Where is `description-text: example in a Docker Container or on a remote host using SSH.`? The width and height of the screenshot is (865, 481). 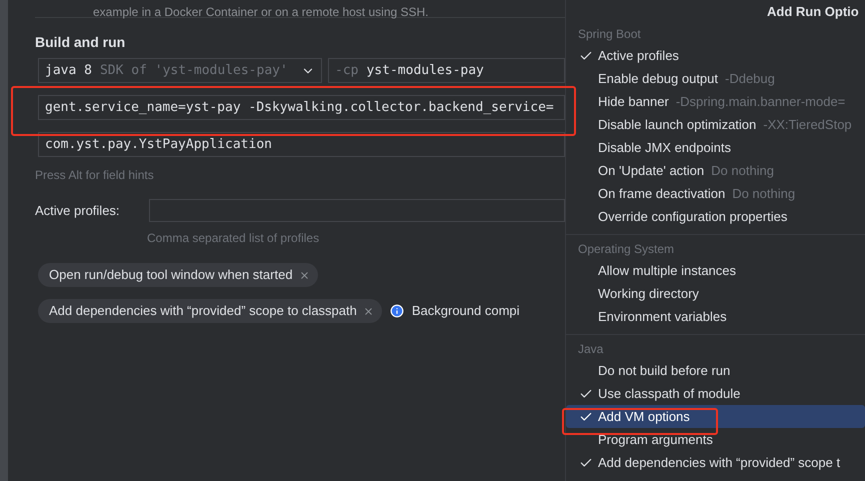
description-text: example in a Docker Container or on a remote host using SSH. is located at coordinates (261, 12).